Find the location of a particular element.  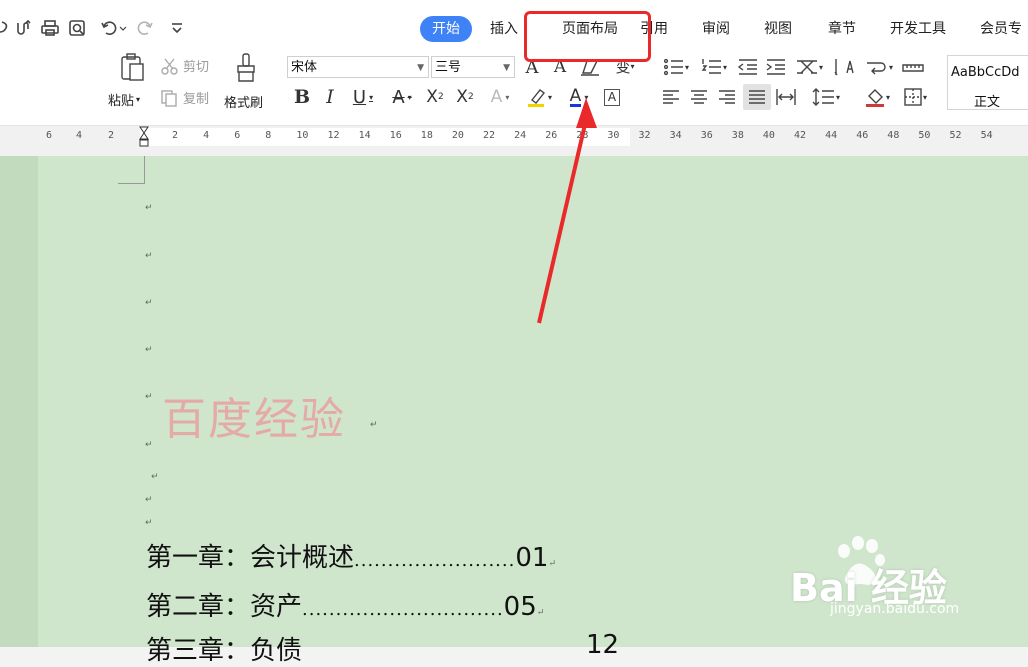

superscript-icon: X2 is located at coordinates (435, 97).